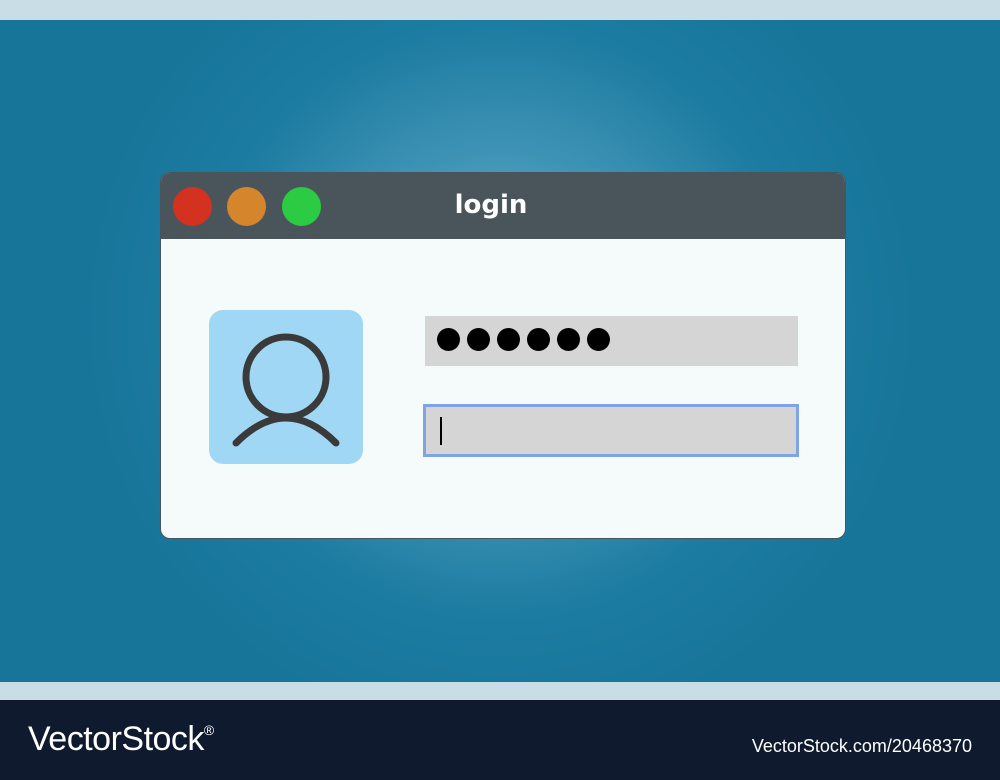 This screenshot has height=780, width=1000. What do you see at coordinates (500, 740) in the screenshot?
I see `footer: VectorStock® VectorStock.com/20468370` at bounding box center [500, 740].